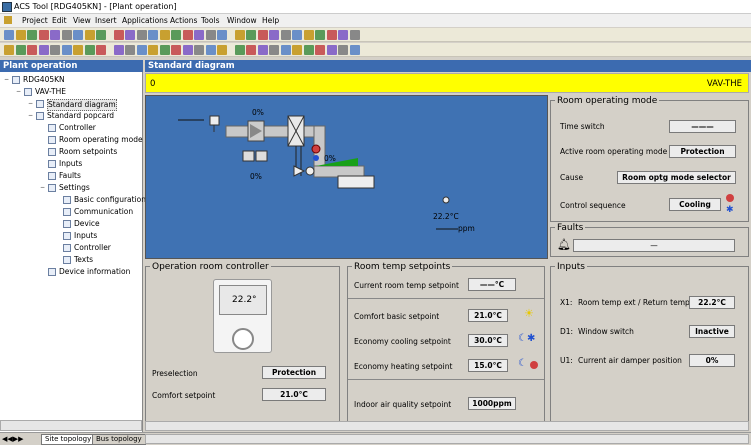 This screenshot has height=445, width=751. Describe the element at coordinates (68, 439) in the screenshot. I see `tab-site-topology: Site topology` at that location.